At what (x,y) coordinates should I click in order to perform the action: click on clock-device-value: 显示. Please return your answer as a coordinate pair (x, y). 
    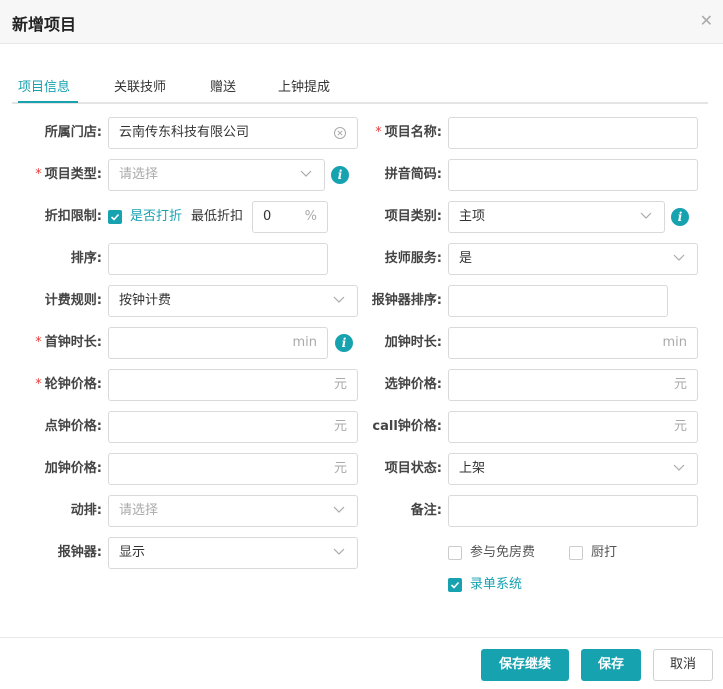
    Looking at the image, I should click on (132, 552).